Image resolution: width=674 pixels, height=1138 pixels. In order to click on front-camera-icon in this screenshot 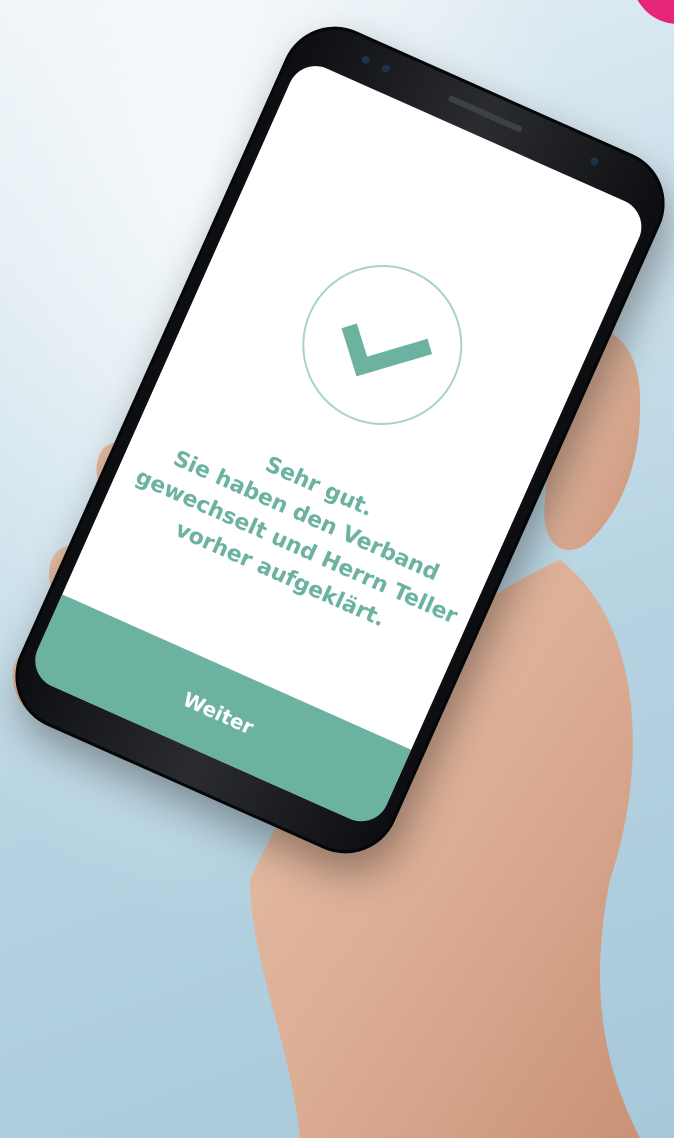, I will do `click(366, 59)`.